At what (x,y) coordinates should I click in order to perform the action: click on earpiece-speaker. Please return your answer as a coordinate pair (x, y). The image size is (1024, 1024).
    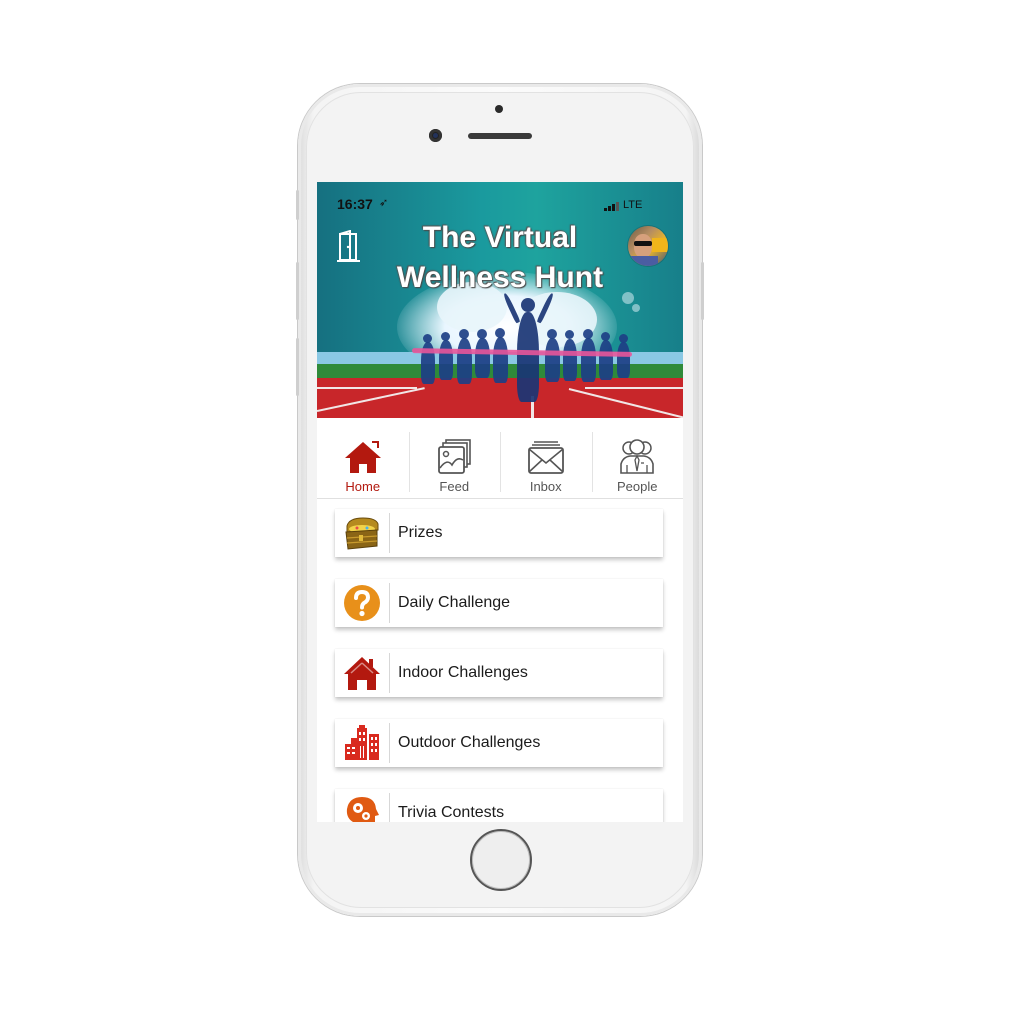
    Looking at the image, I should click on (500, 136).